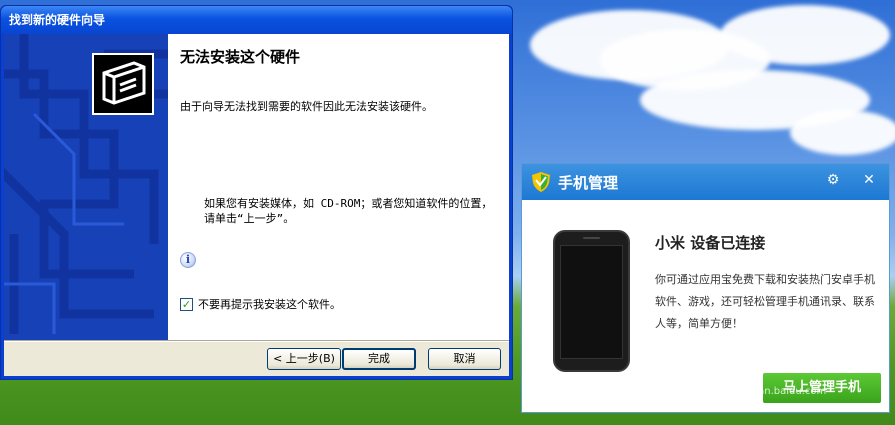 The height and width of the screenshot is (425, 895). I want to click on phone-earpiece, so click(591, 238).